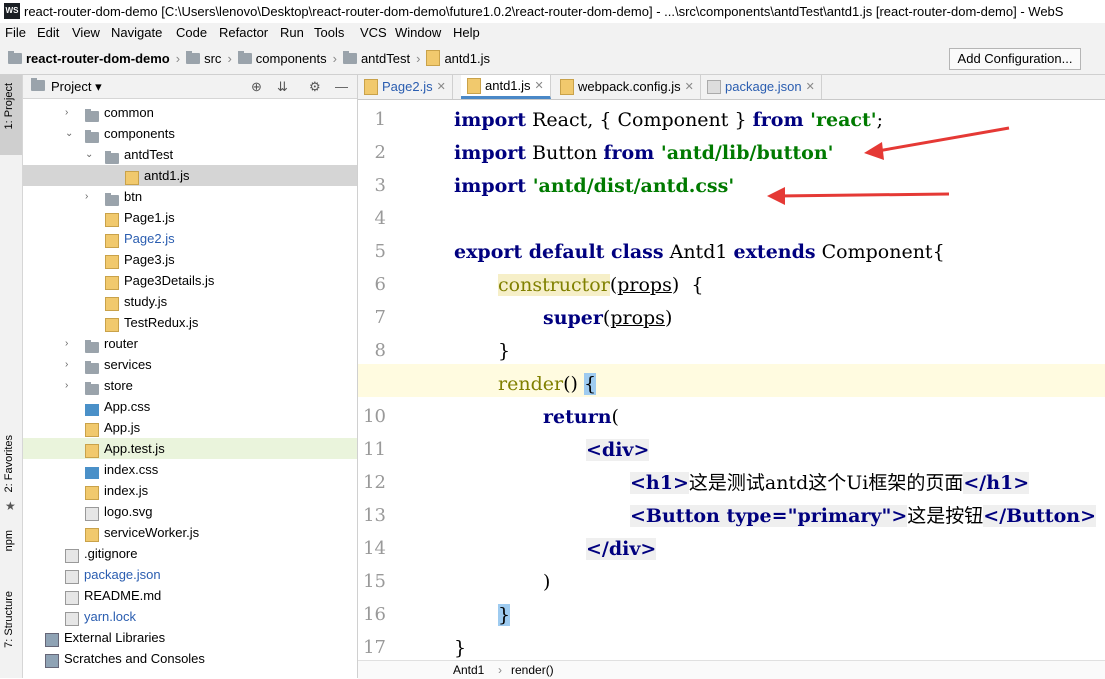 Image resolution: width=1105 pixels, height=679 pixels. Describe the element at coordinates (190, 490) in the screenshot. I see `tree-item-index-js: index.js` at that location.